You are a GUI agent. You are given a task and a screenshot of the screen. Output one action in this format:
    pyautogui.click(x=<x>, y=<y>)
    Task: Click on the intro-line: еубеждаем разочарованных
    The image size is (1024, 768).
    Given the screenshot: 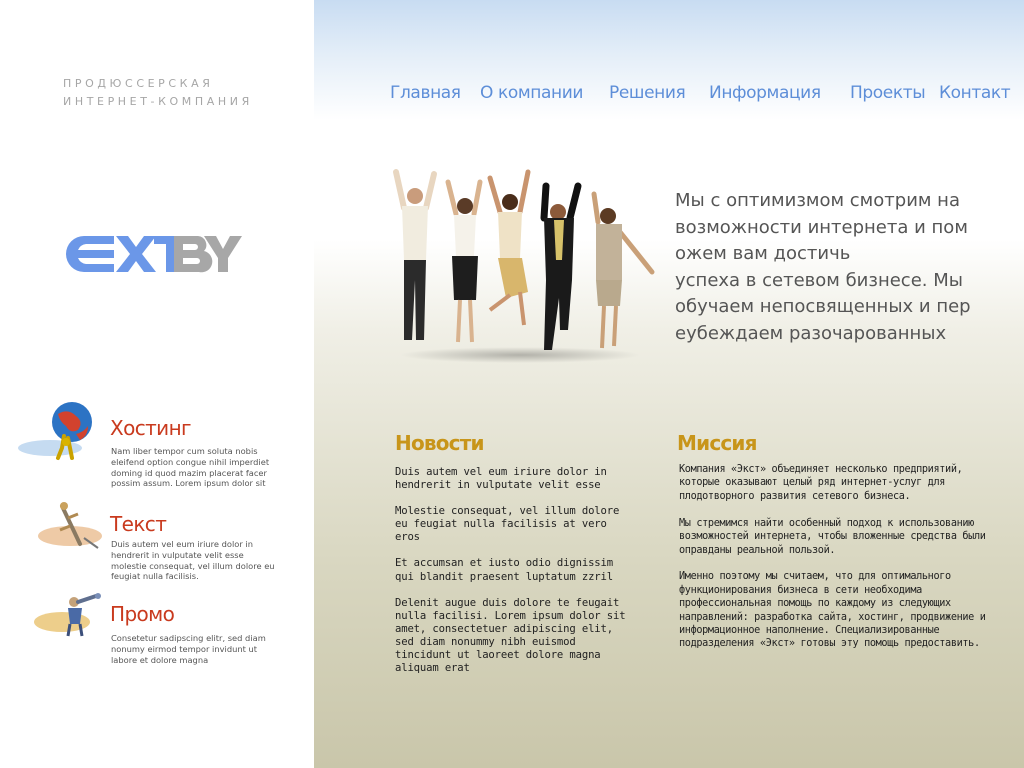 What is the action you would take?
    pyautogui.click(x=811, y=333)
    